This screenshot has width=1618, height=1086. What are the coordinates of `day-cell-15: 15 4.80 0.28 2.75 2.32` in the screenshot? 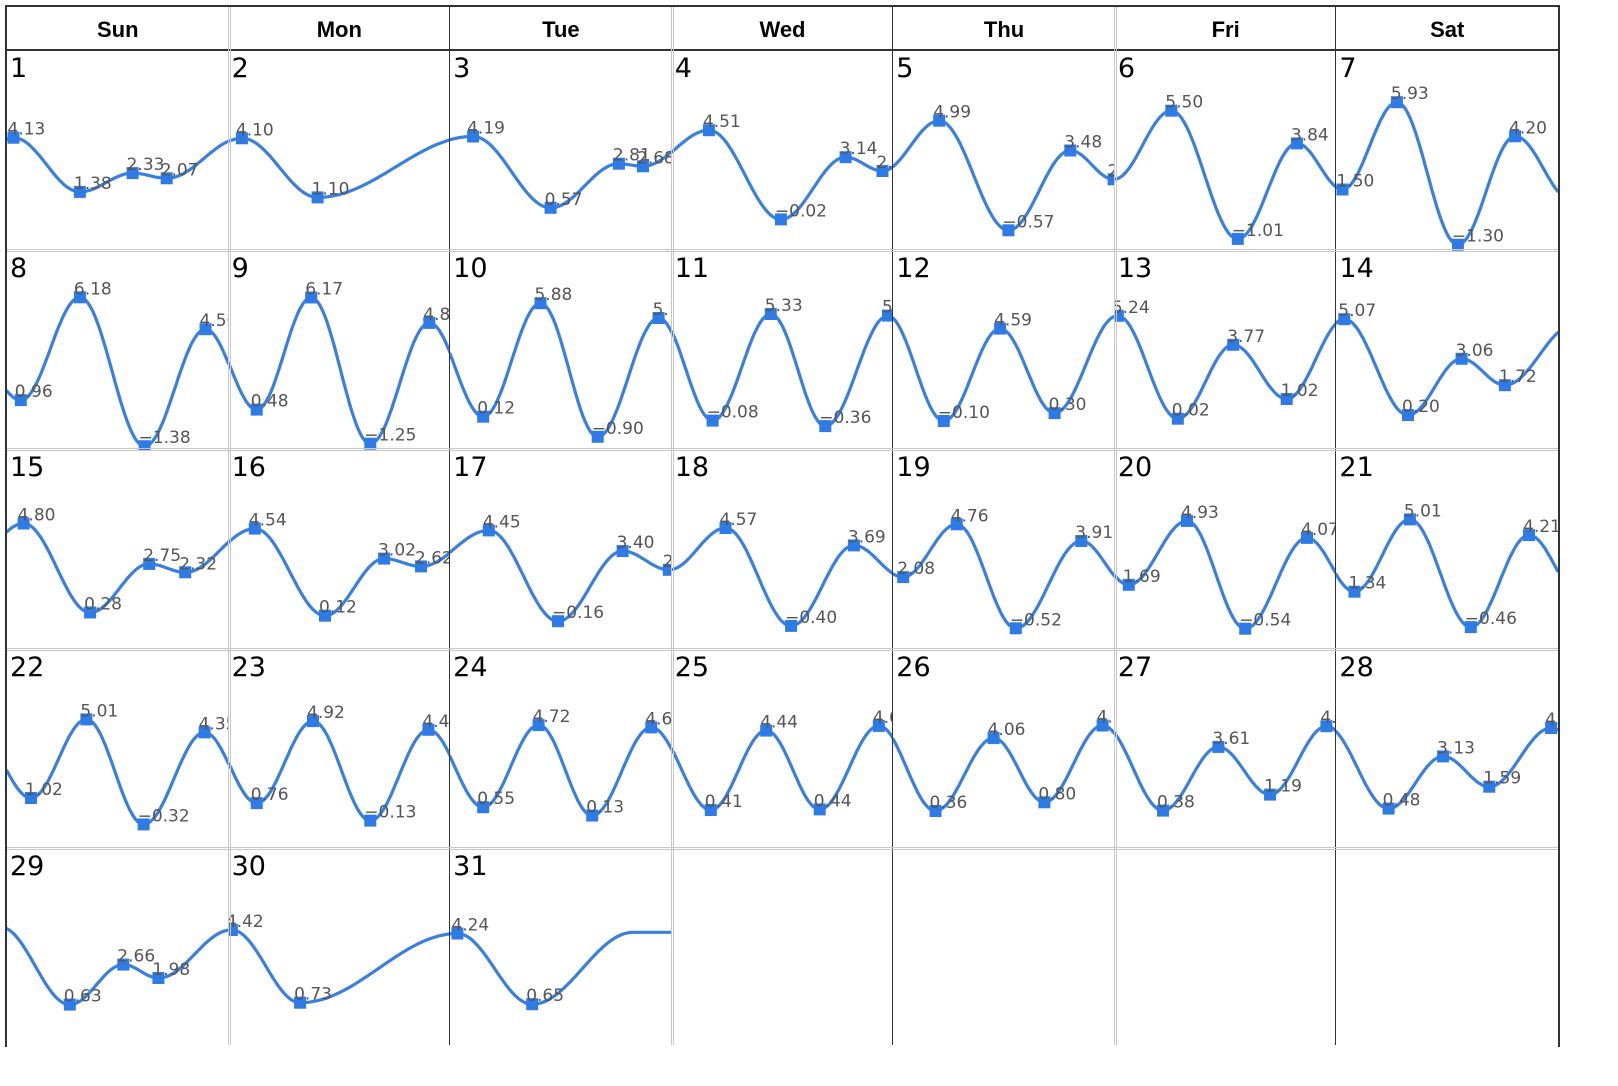 It's located at (118, 550).